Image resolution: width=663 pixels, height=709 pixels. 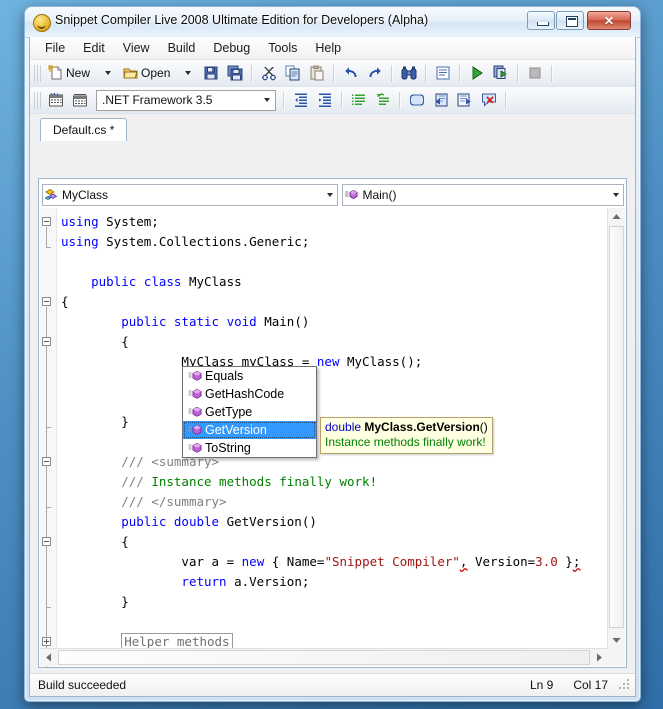 I want to click on code-token: System.Collections.Generic;, so click(x=208, y=241).